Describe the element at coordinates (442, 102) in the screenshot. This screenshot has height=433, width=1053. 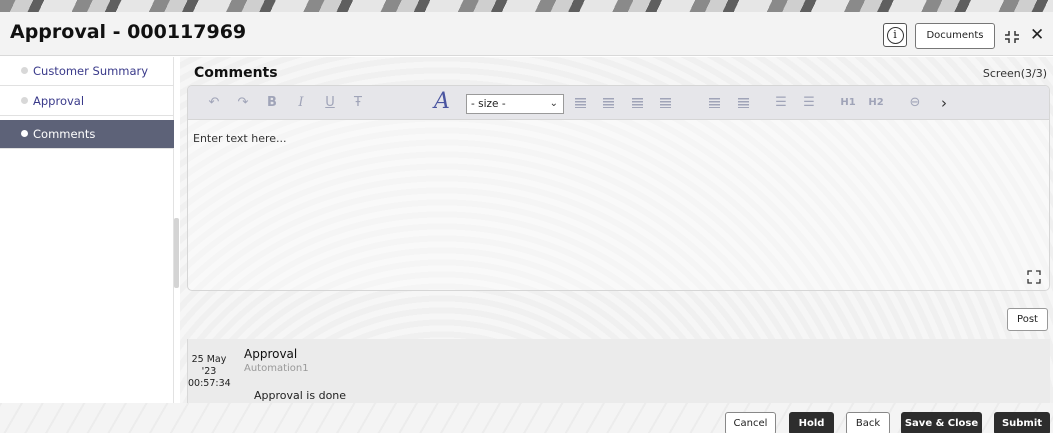
I see `font-color-icon: A` at that location.